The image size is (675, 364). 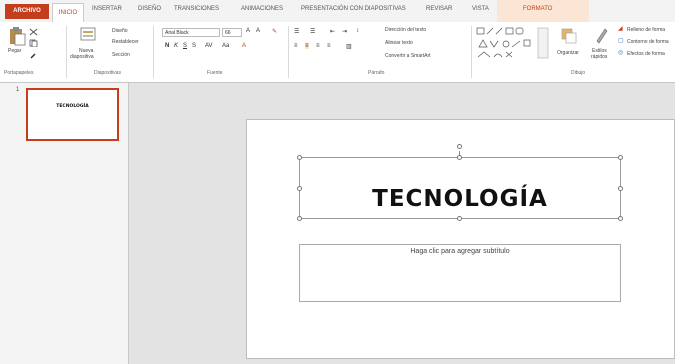 What do you see at coordinates (120, 31) in the screenshot?
I see `layout-button: Diseño` at bounding box center [120, 31].